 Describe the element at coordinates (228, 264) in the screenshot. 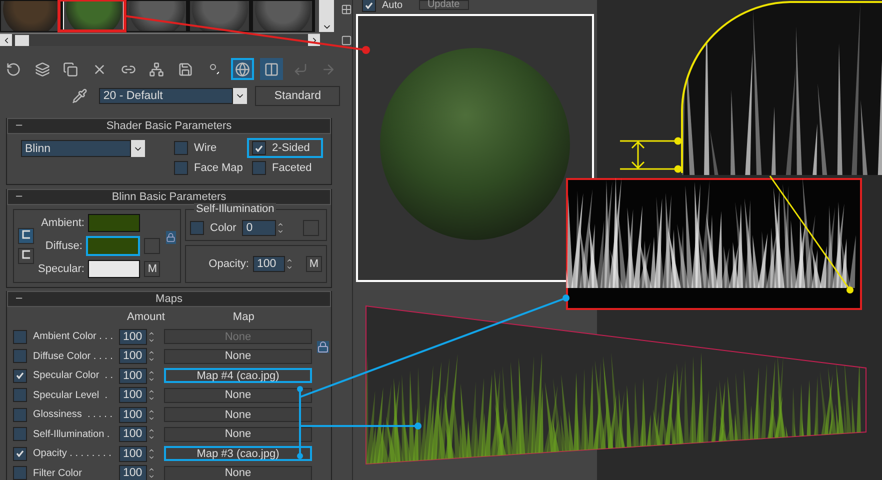

I see `opacity-label: Opacity:` at that location.